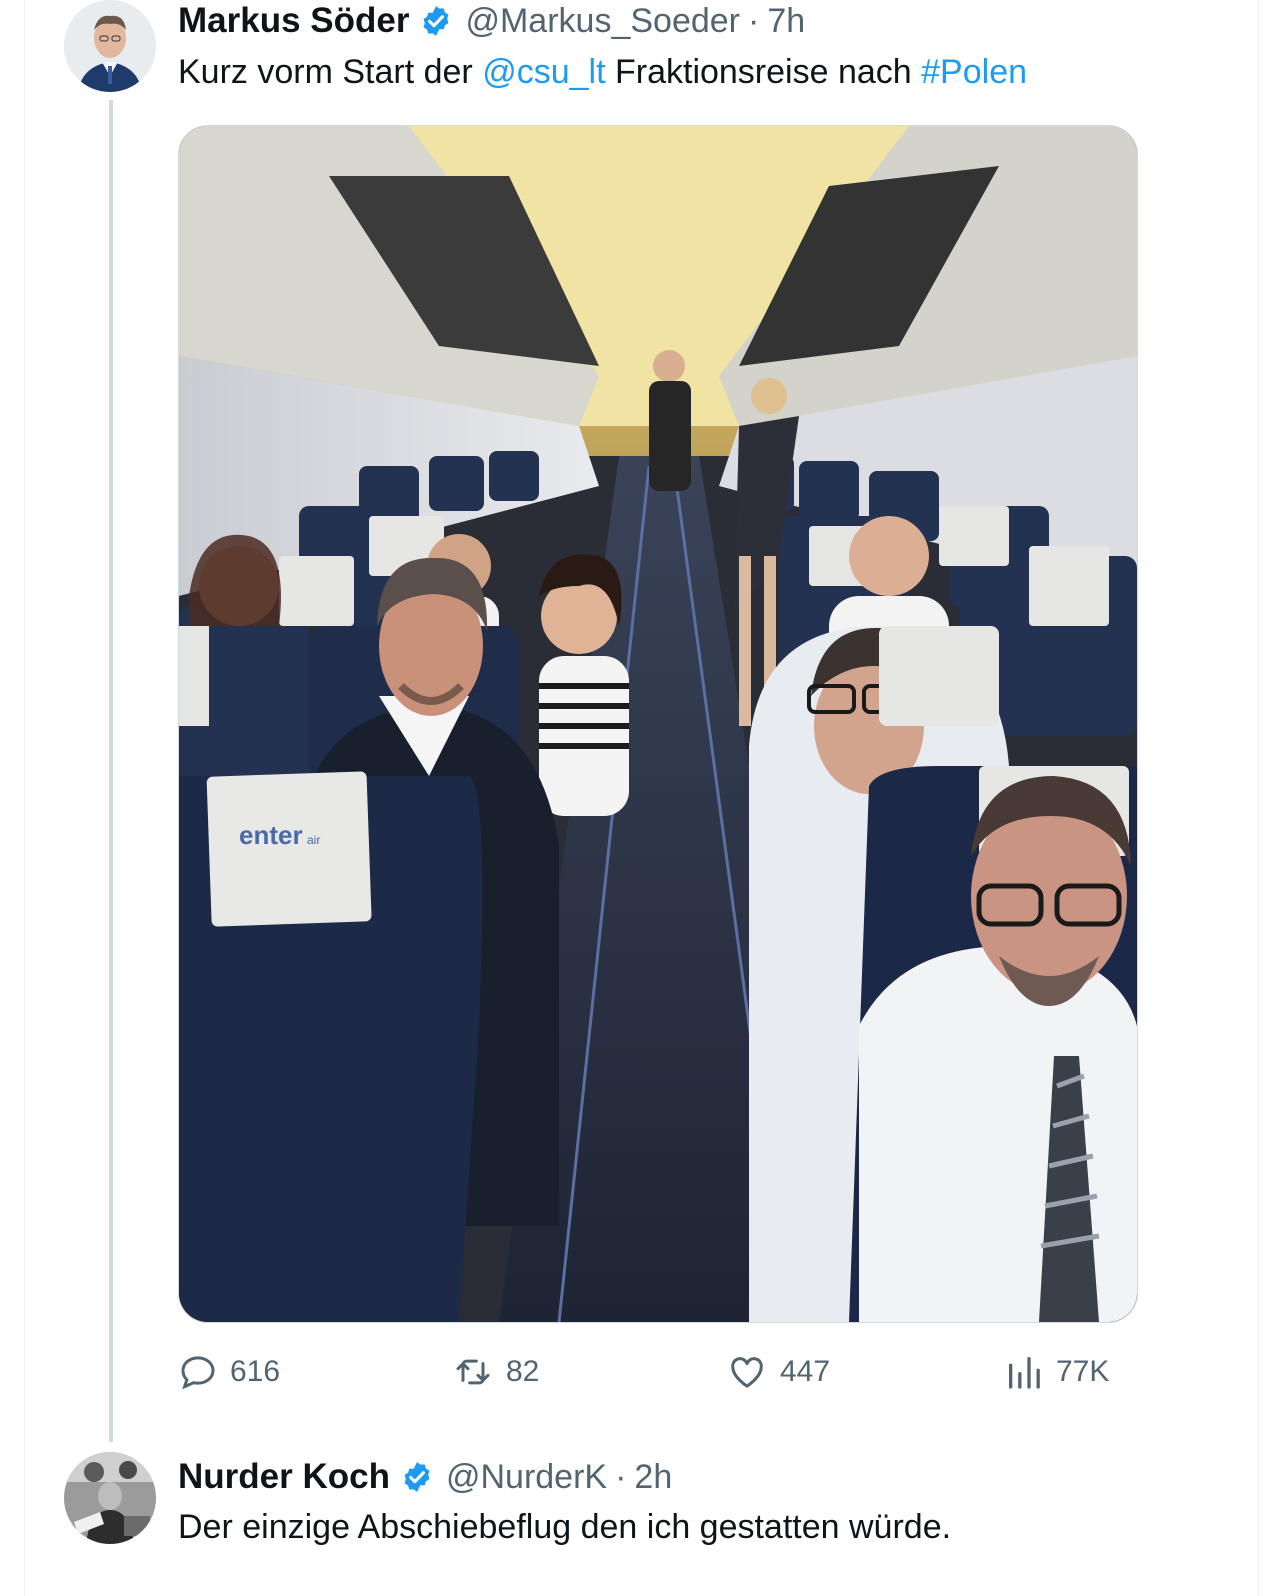 The image size is (1284, 1596). What do you see at coordinates (198, 1373) in the screenshot?
I see `reply-icon` at bounding box center [198, 1373].